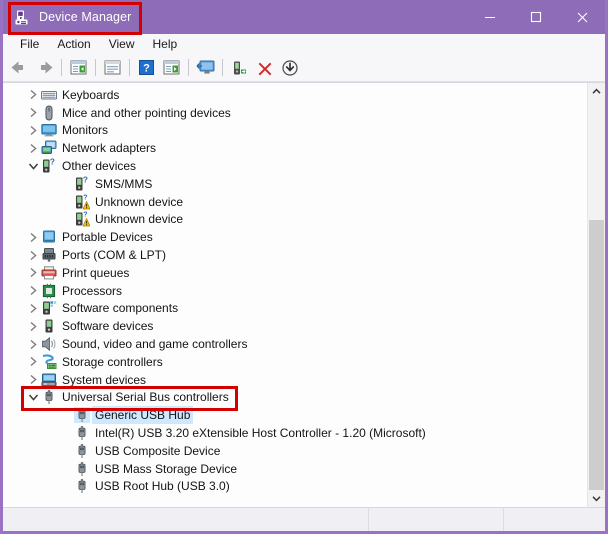 This screenshot has height=534, width=608. Describe the element at coordinates (304, 44) in the screenshot. I see `menu-bar: File Action View Help` at that location.